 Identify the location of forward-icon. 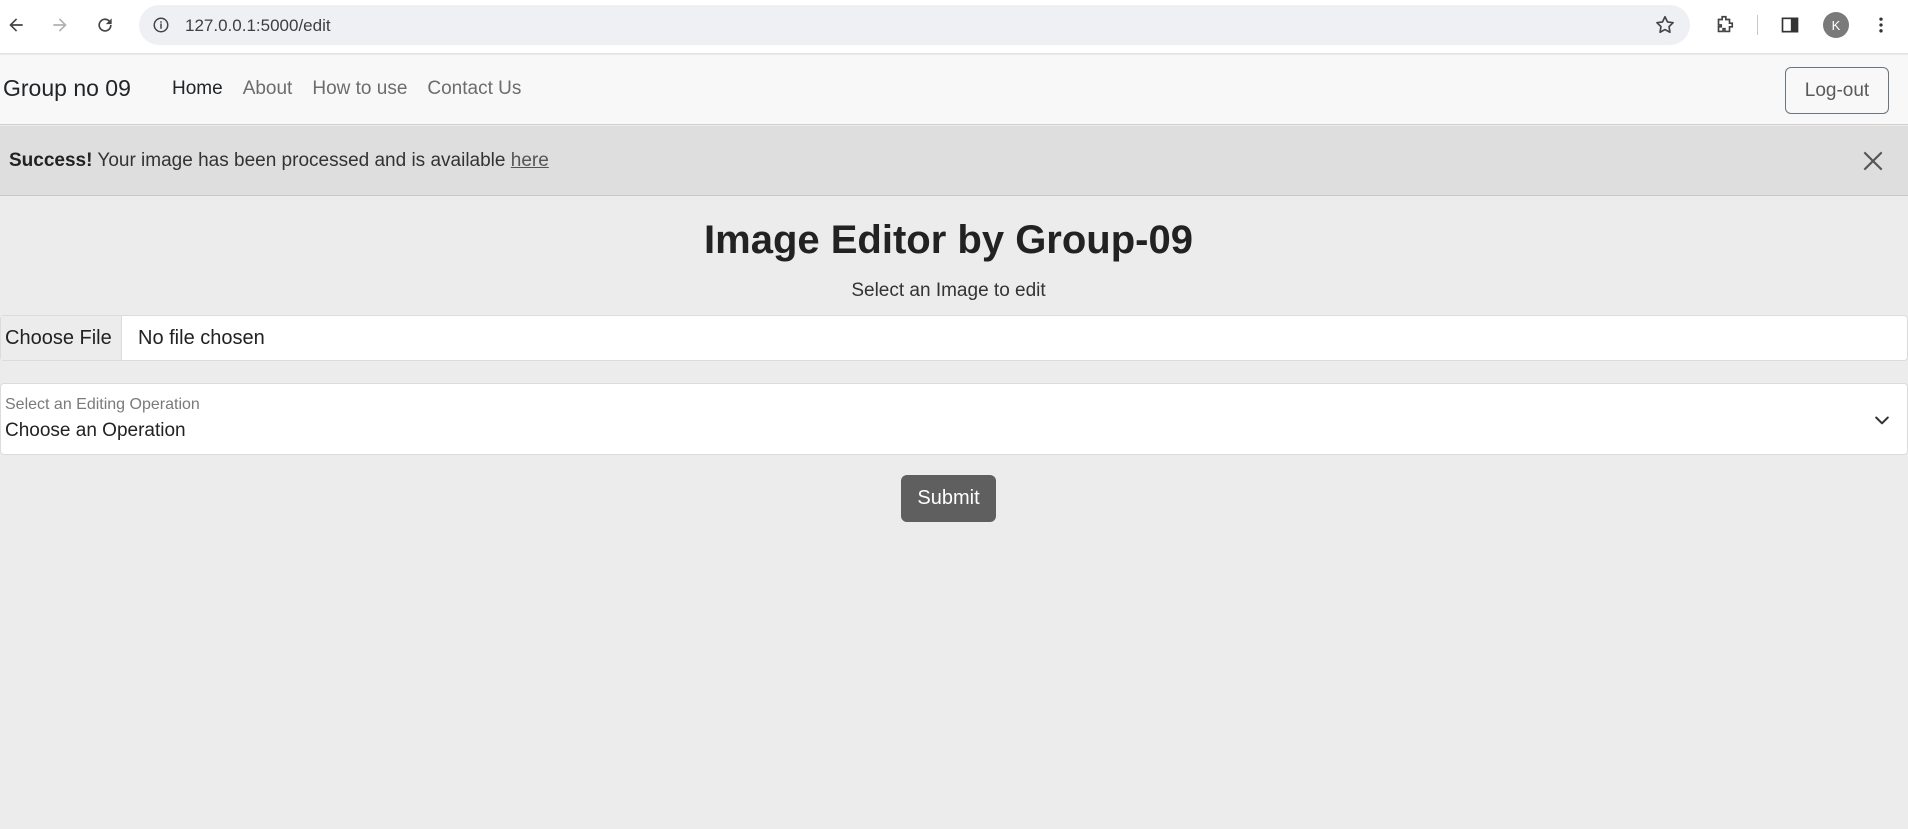
(60, 25).